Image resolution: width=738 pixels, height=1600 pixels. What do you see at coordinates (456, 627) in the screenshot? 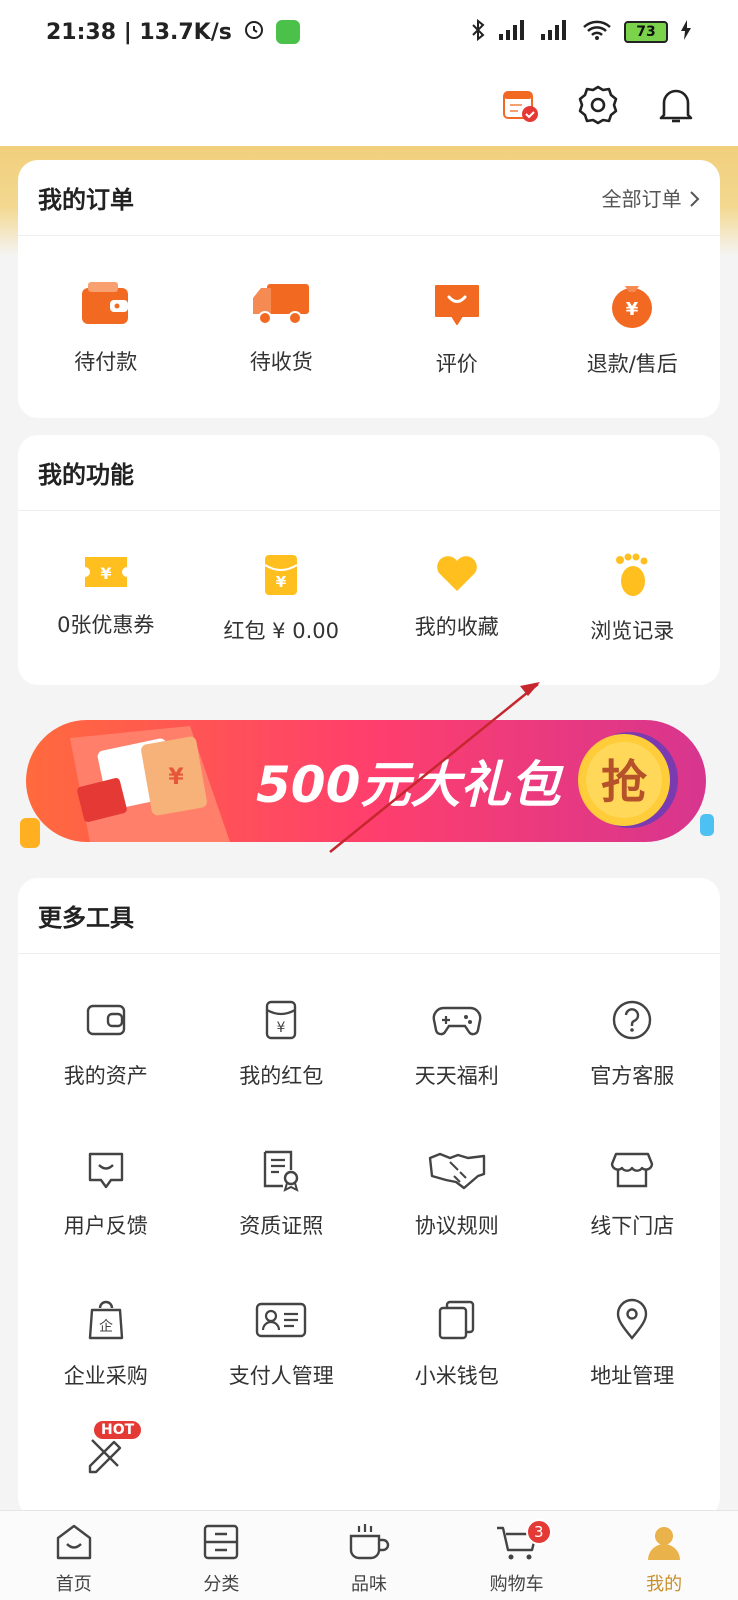
I see `function-item-label: 我的收藏` at bounding box center [456, 627].